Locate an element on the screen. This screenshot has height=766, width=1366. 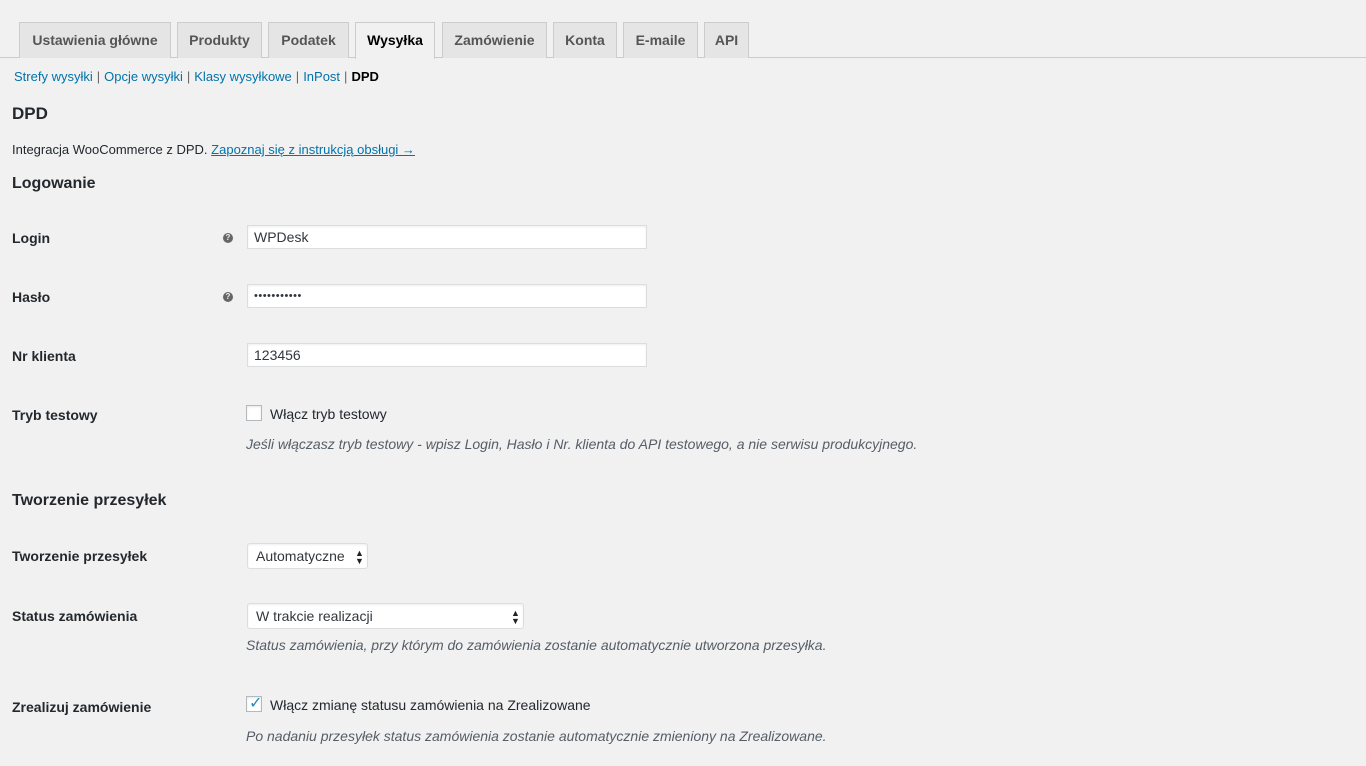
order-status-select: W trakcie realizacji ▲ ▼ is located at coordinates (385, 616).